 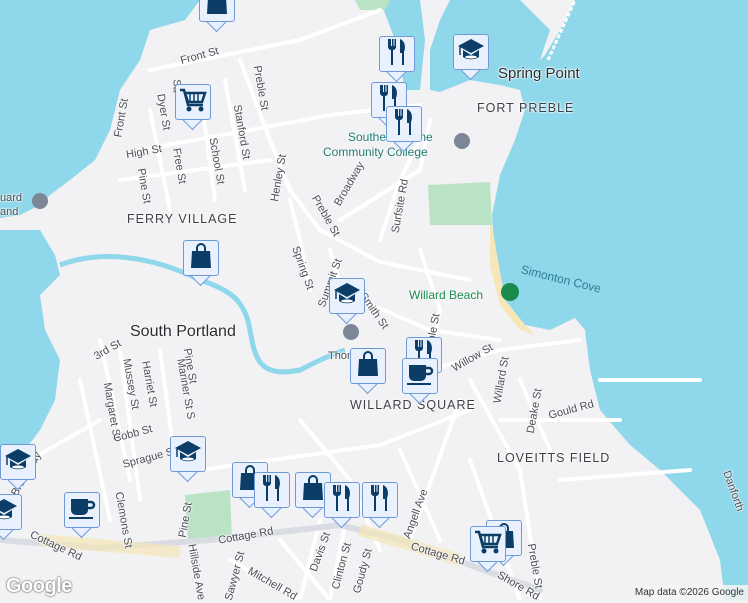 I want to click on landmark-label-spring-point: Spring Point, so click(x=539, y=73).